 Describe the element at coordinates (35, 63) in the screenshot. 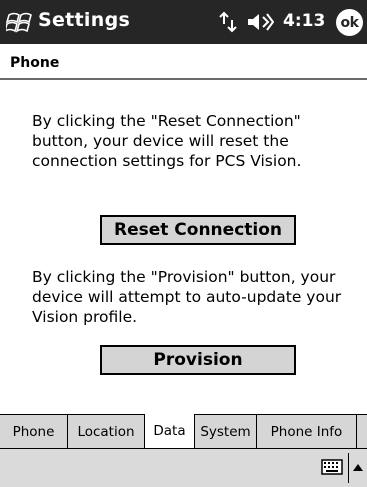

I see `page-title: Phone` at that location.